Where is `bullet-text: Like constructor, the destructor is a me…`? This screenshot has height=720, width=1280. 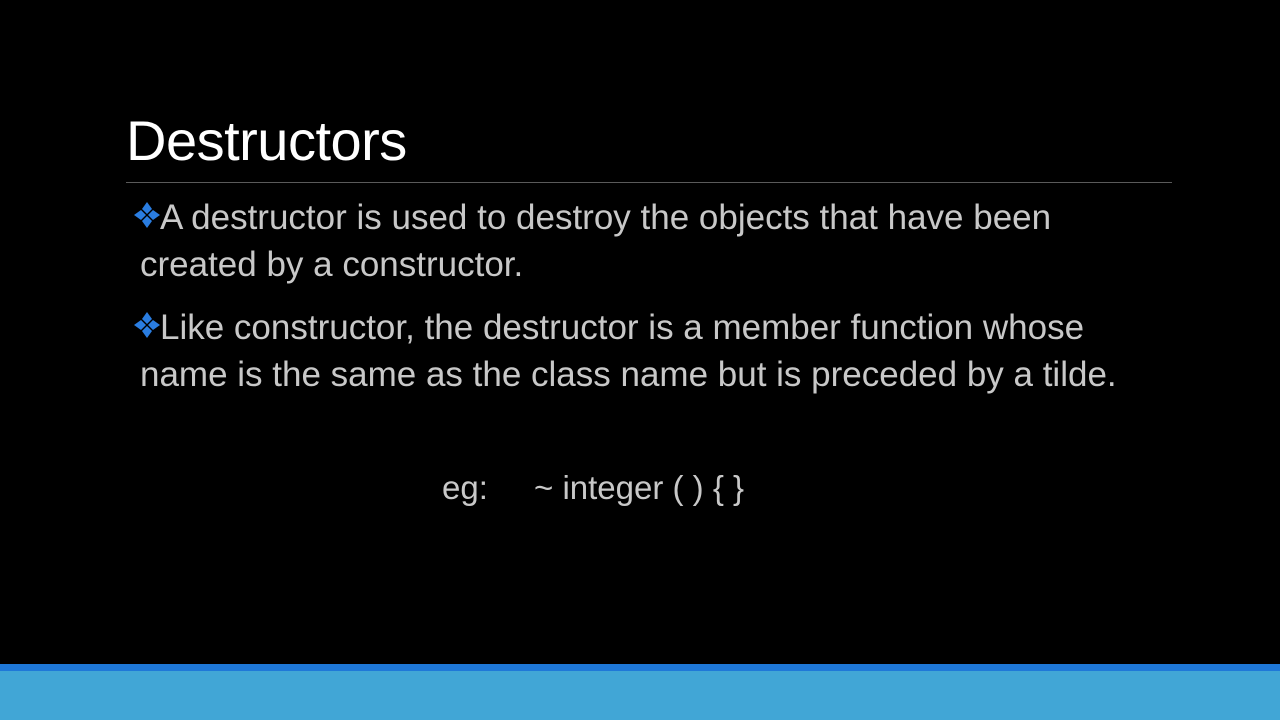
bullet-text: Like constructor, the destructor is a me… is located at coordinates (628, 351).